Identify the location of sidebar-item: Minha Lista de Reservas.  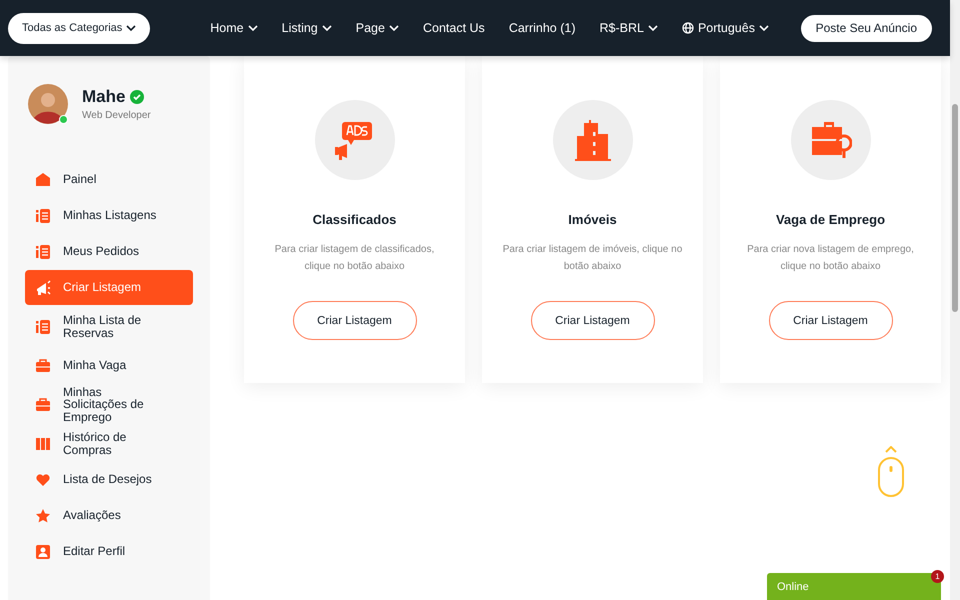
(109, 326).